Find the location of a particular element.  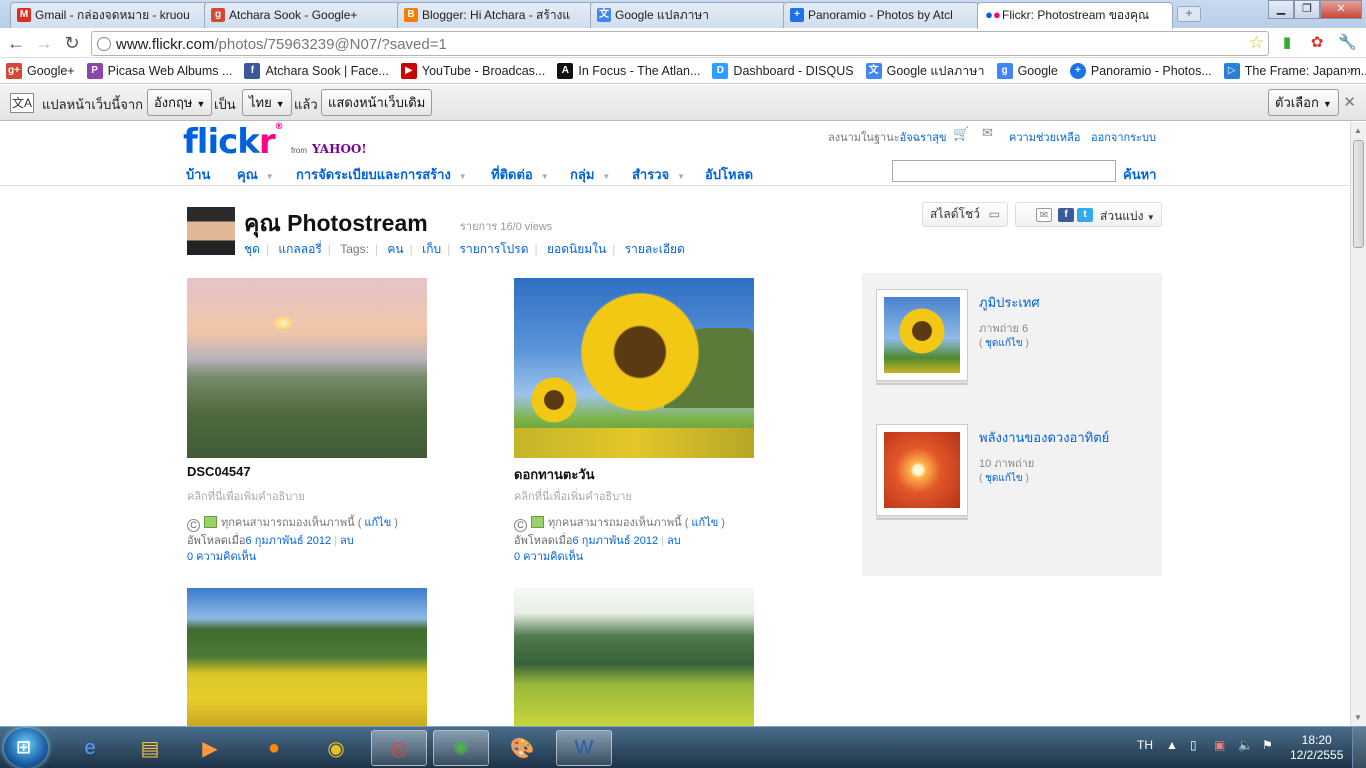

facebook-share-icon: f is located at coordinates (1066, 215).